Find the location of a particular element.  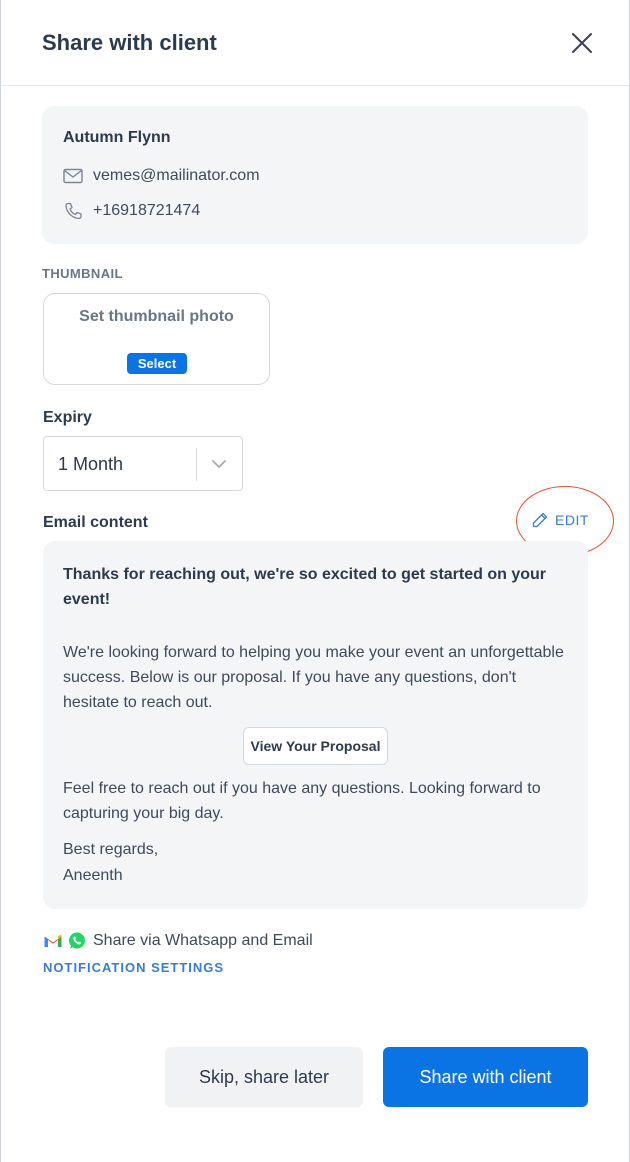

thumbnail-dropzone: Set thumbnail photo Select is located at coordinates (156, 339).